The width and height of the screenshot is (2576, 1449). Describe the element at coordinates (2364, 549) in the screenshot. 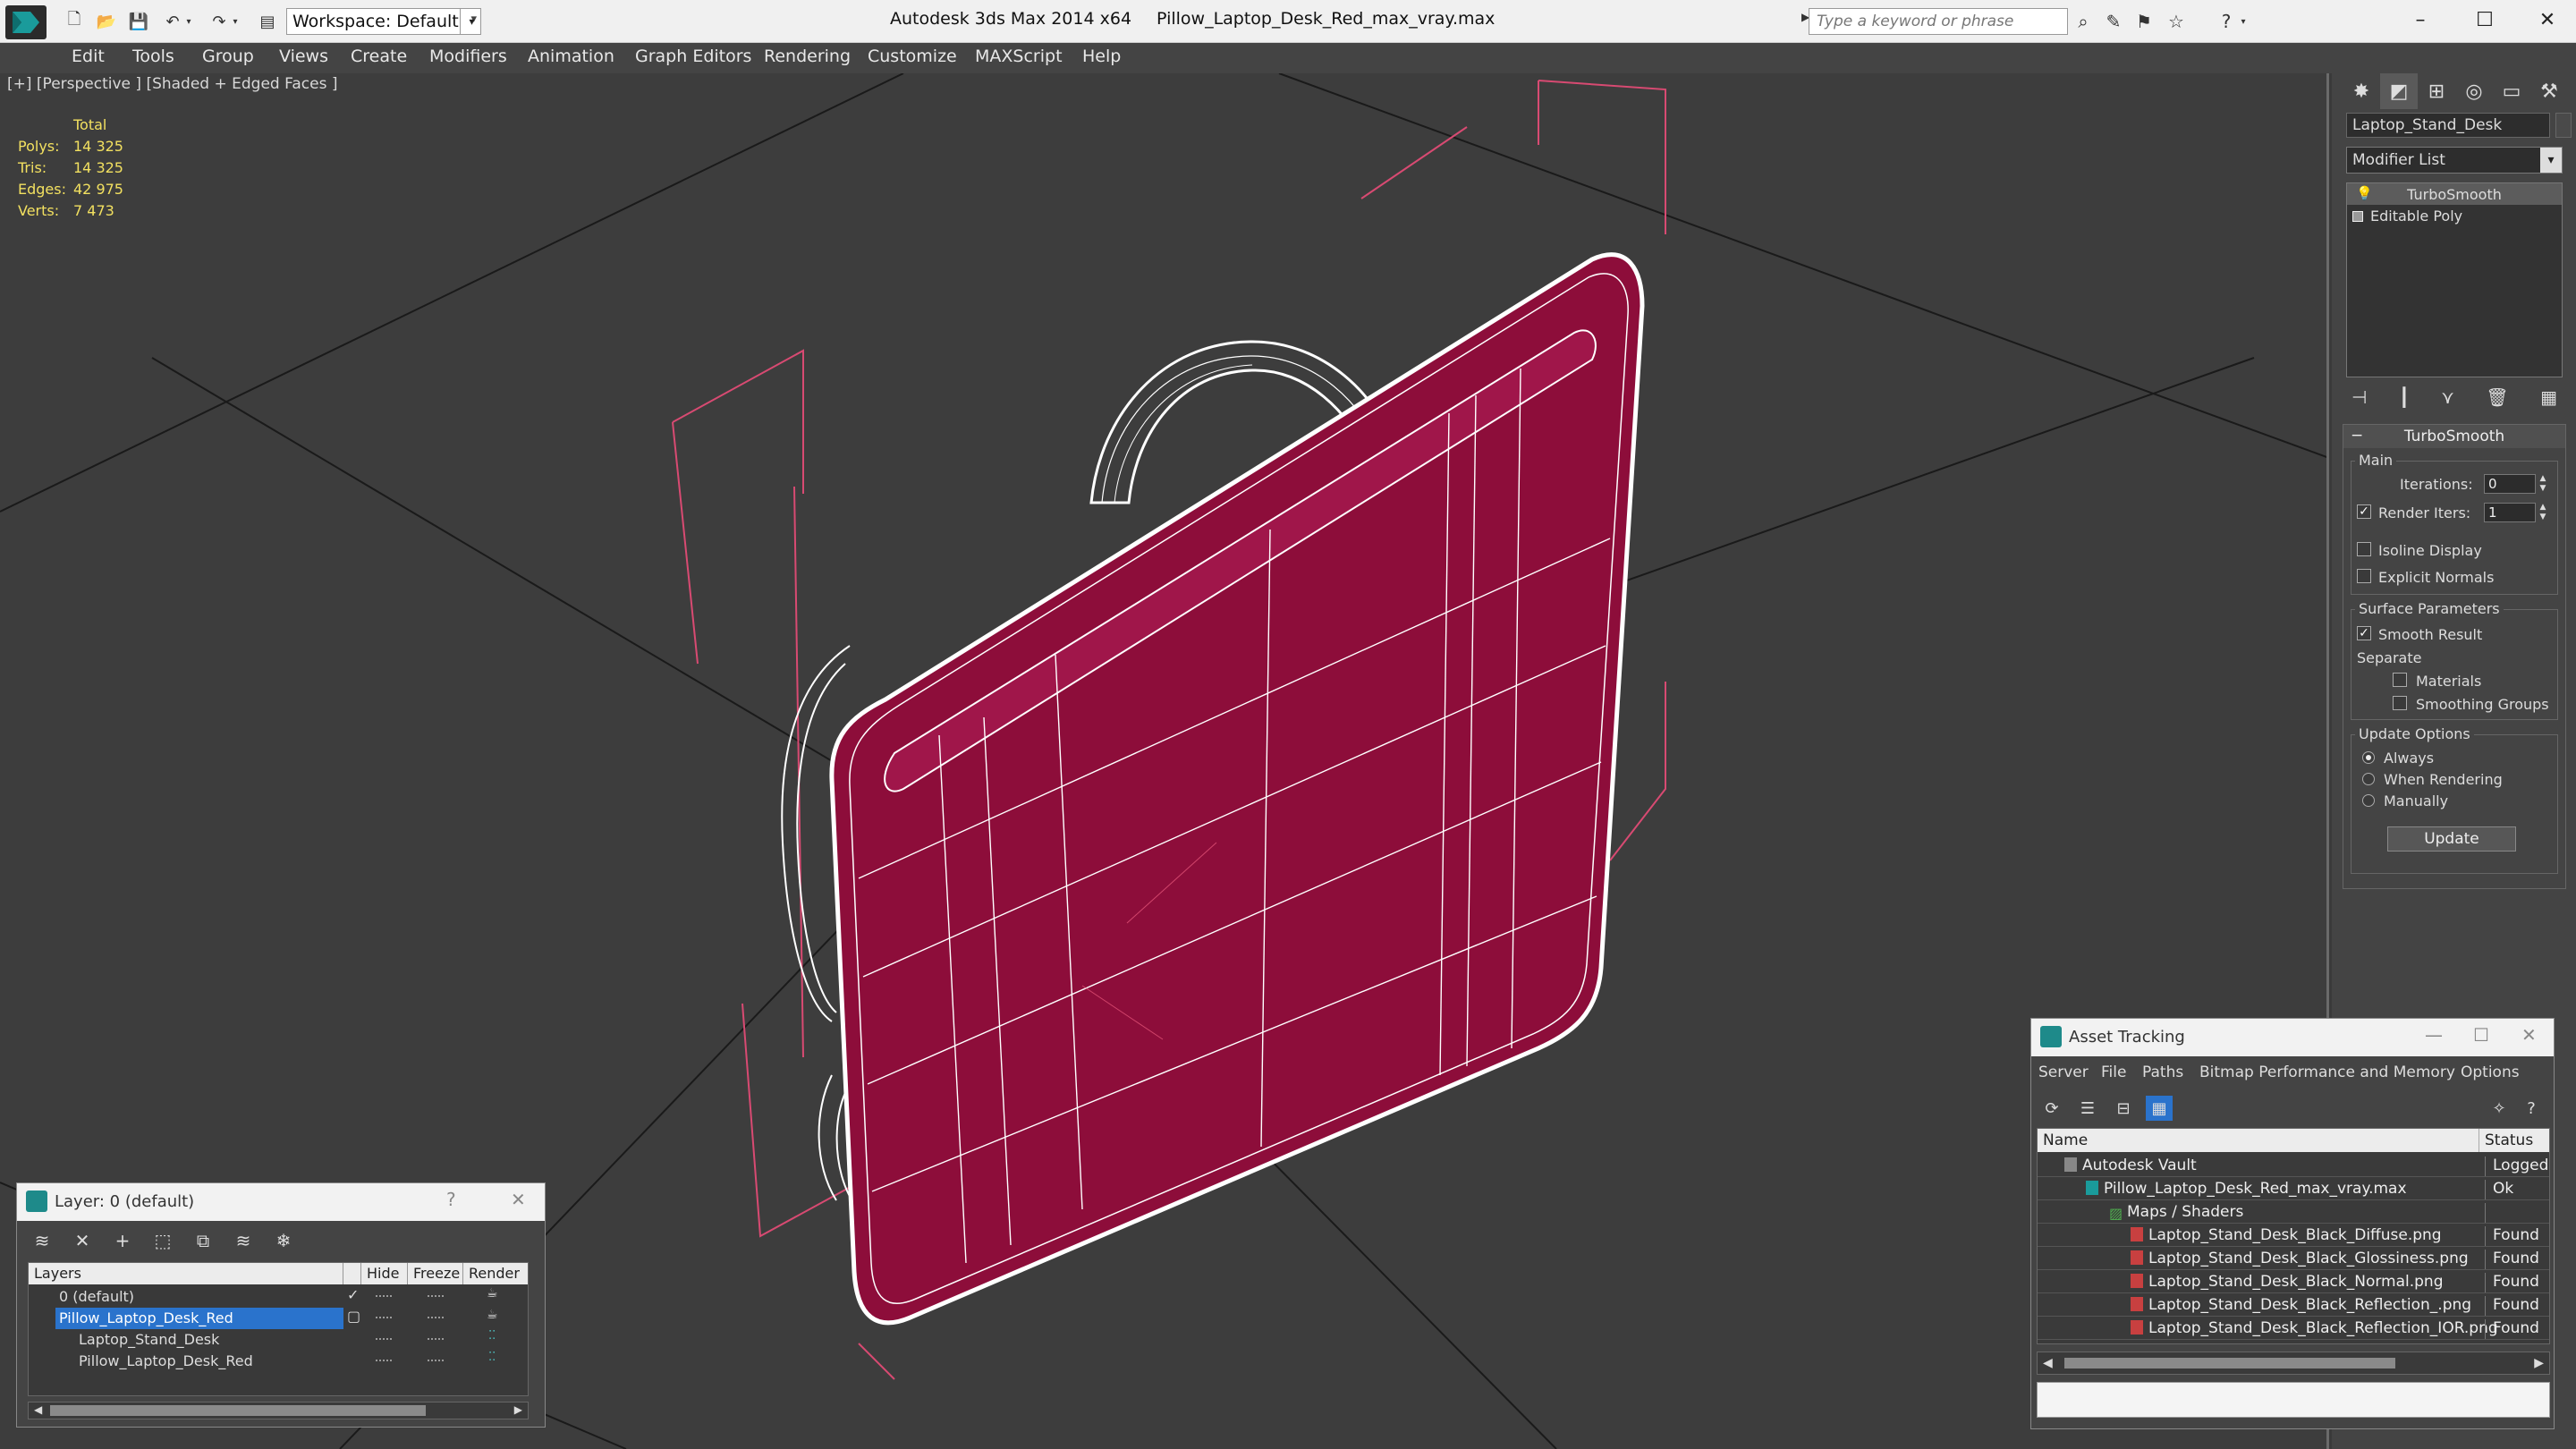

I see `isoline-display-checkbox` at that location.